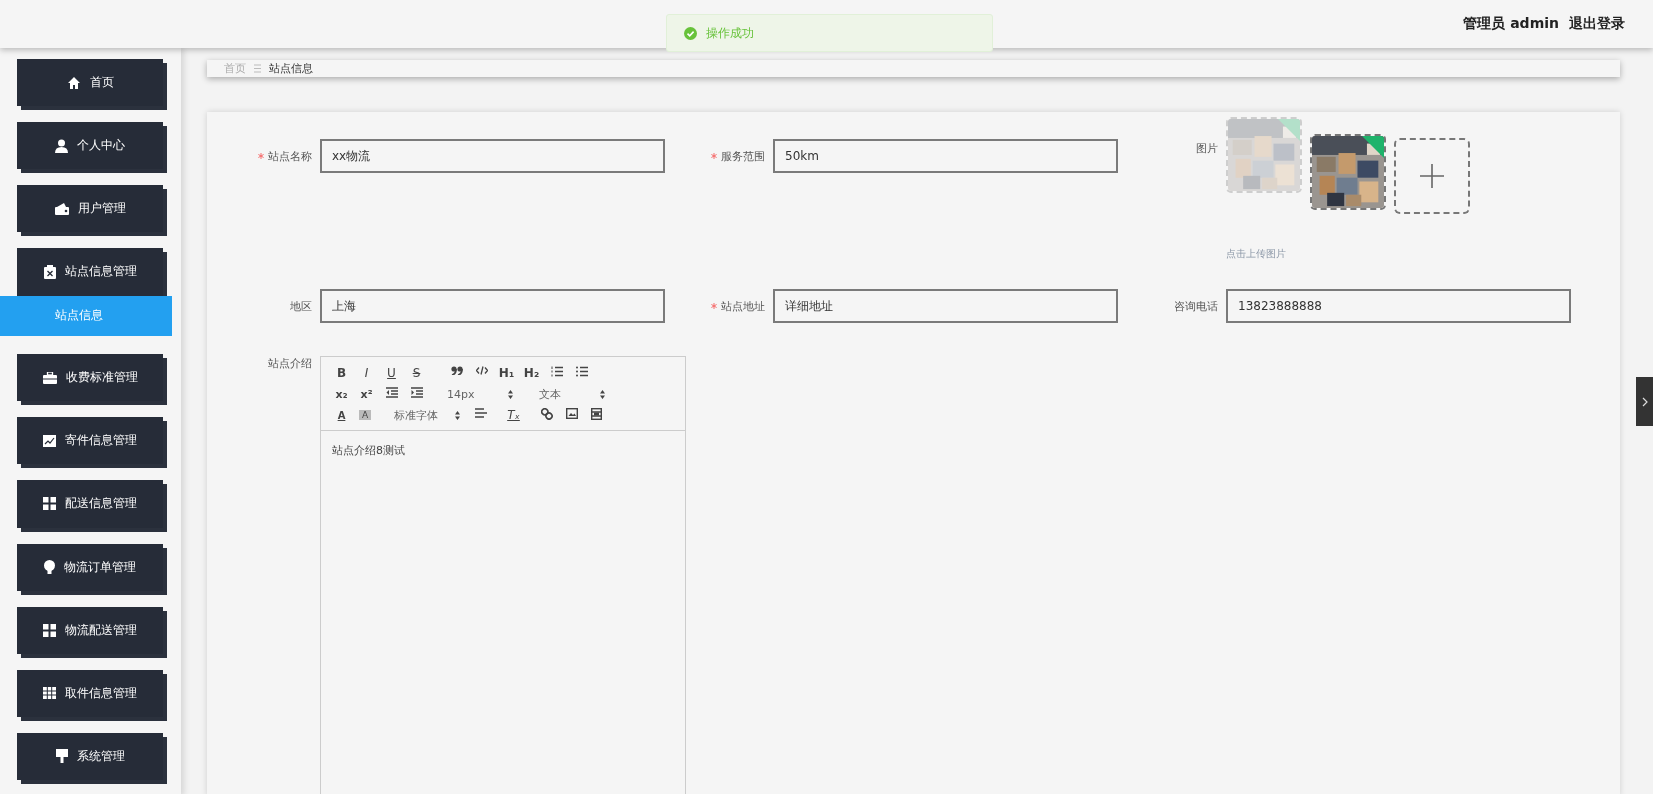  What do you see at coordinates (513, 415) in the screenshot?
I see `format-button: Tₓ` at bounding box center [513, 415].